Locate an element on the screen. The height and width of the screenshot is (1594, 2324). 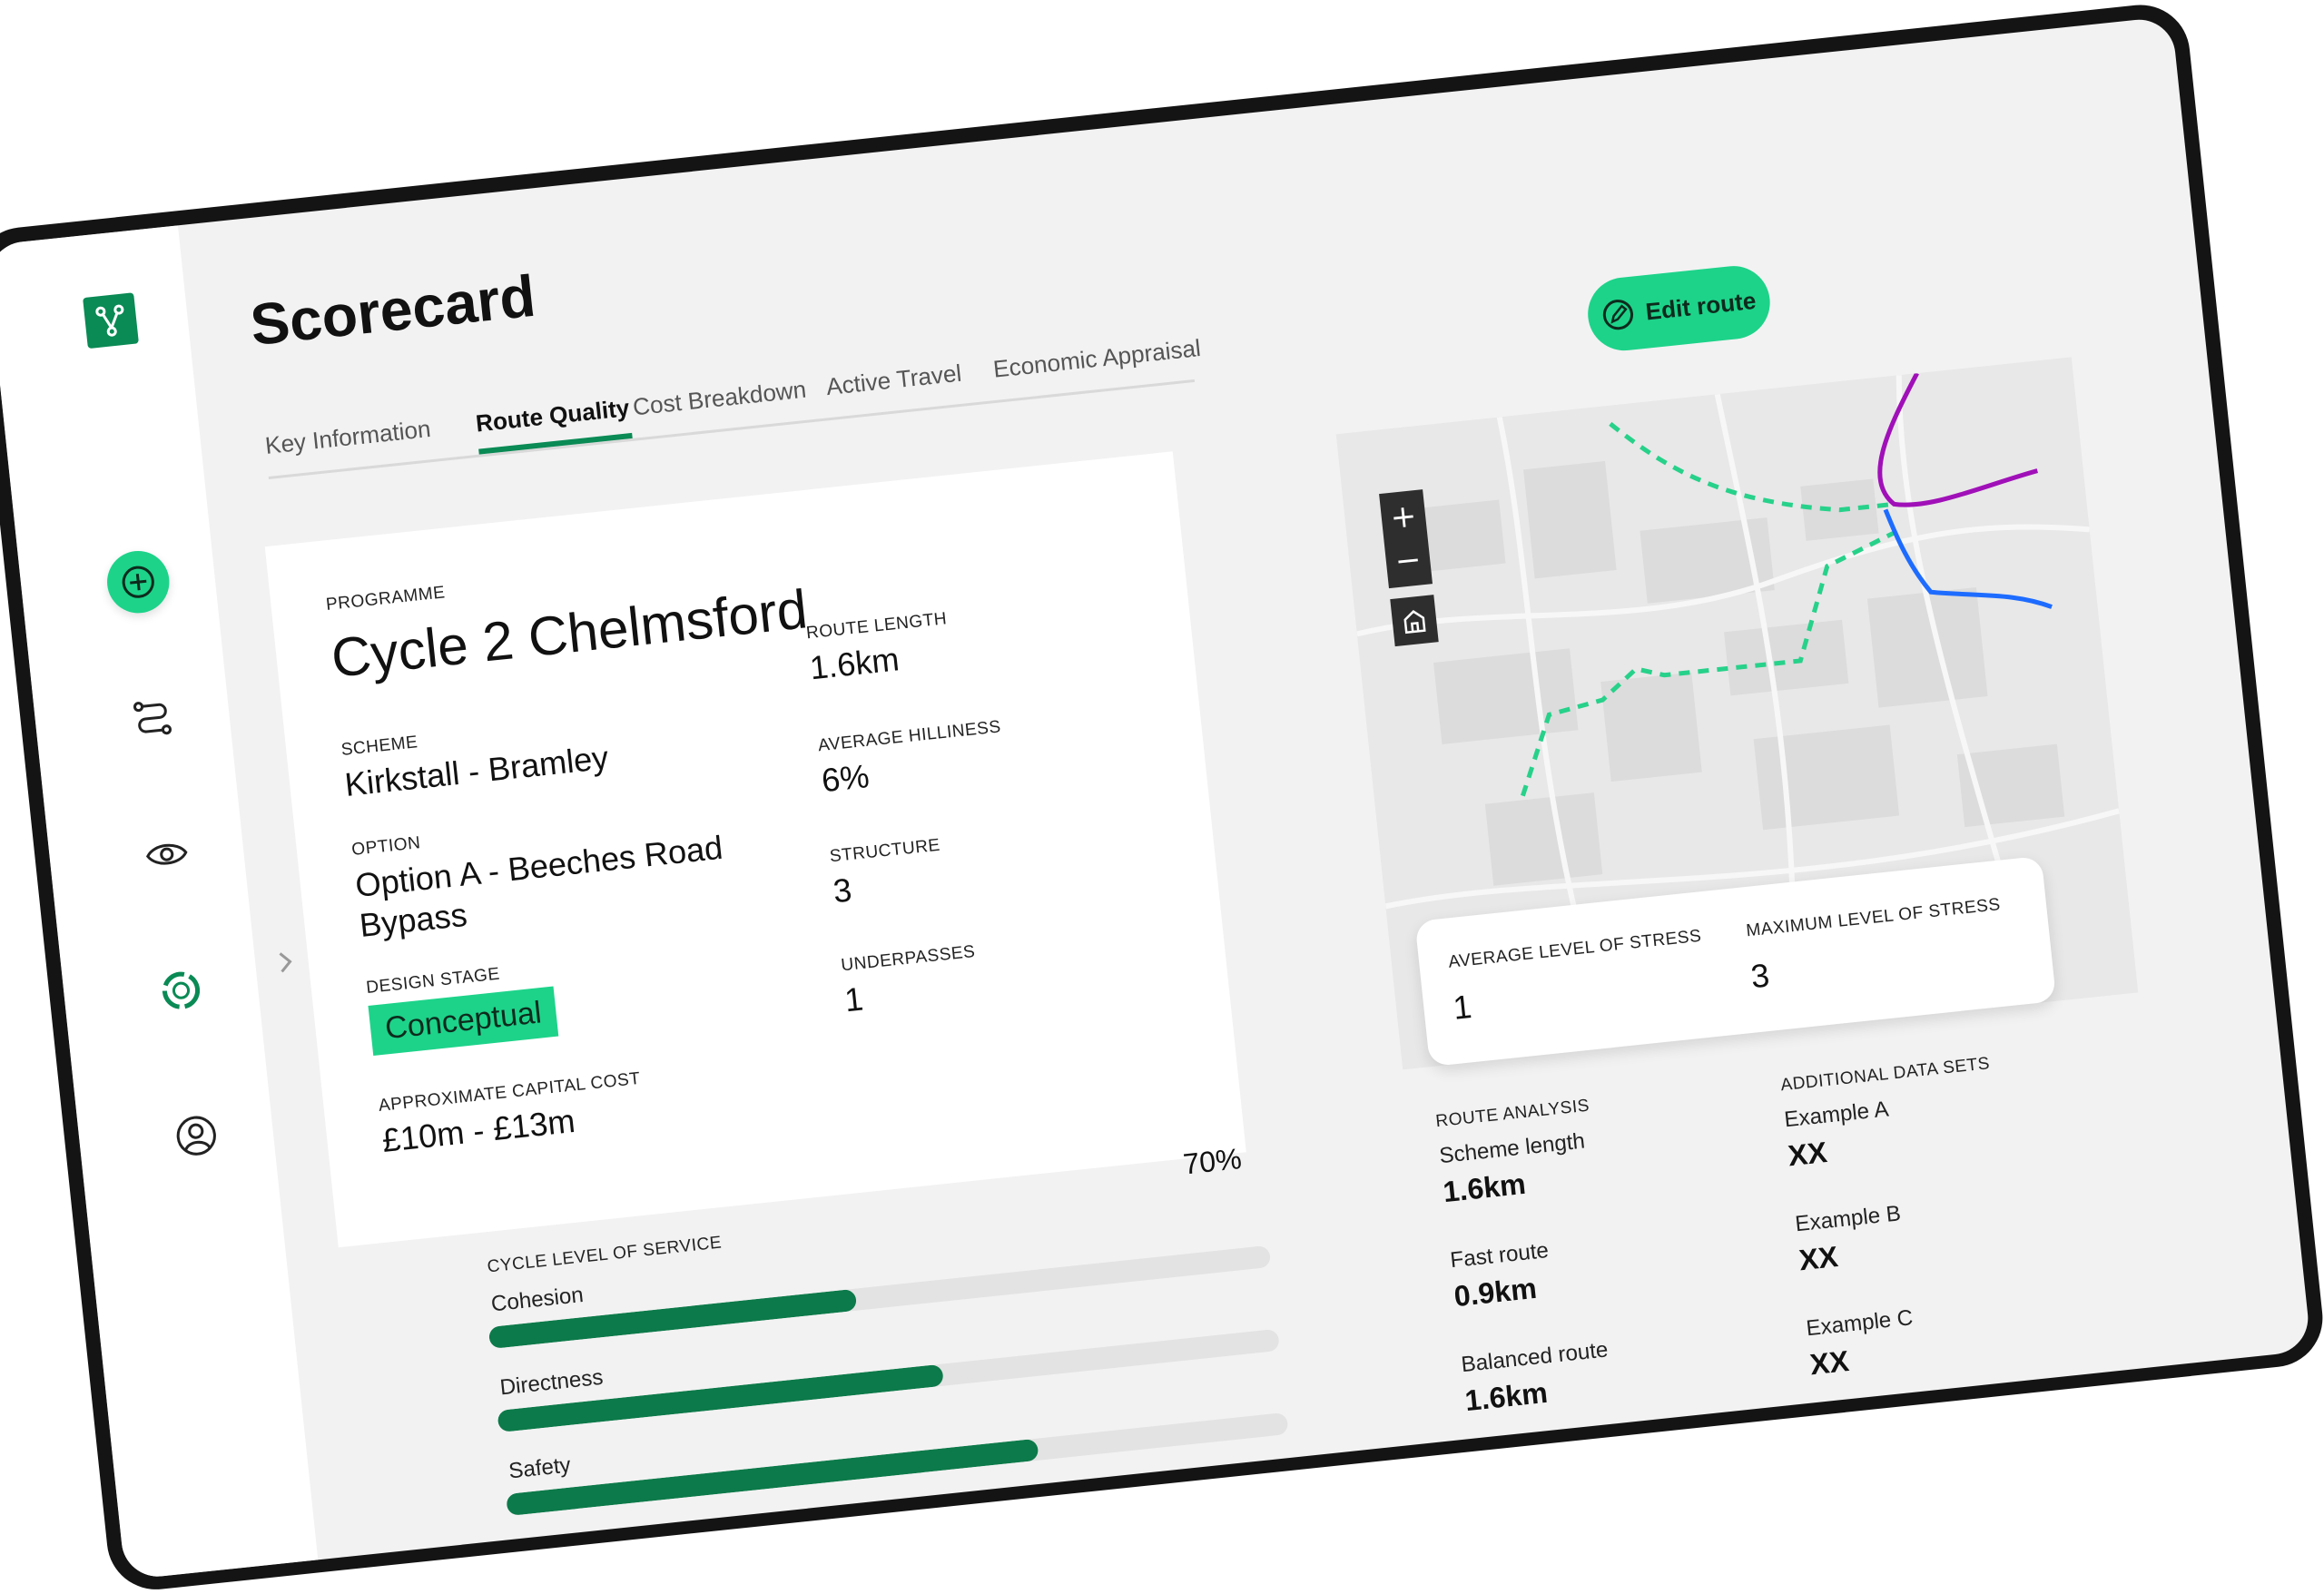
scheme-label: Scheme is located at coordinates (379, 746).